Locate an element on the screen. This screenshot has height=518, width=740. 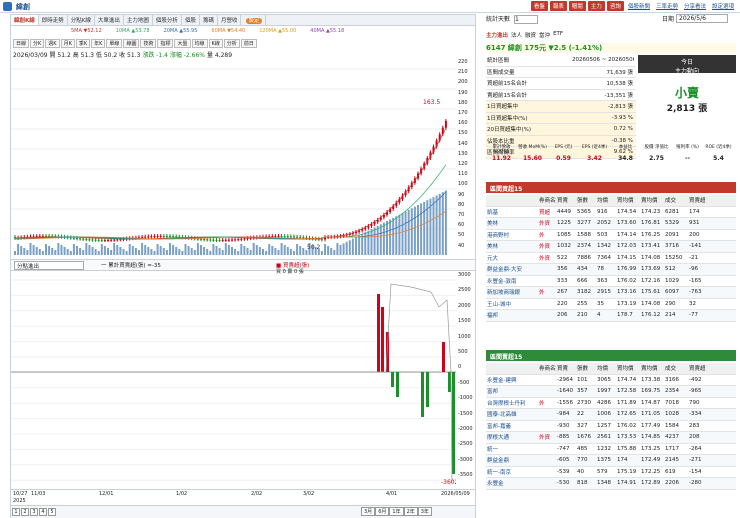
chart-tool-0: 日線 is located at coordinates (21, 43).